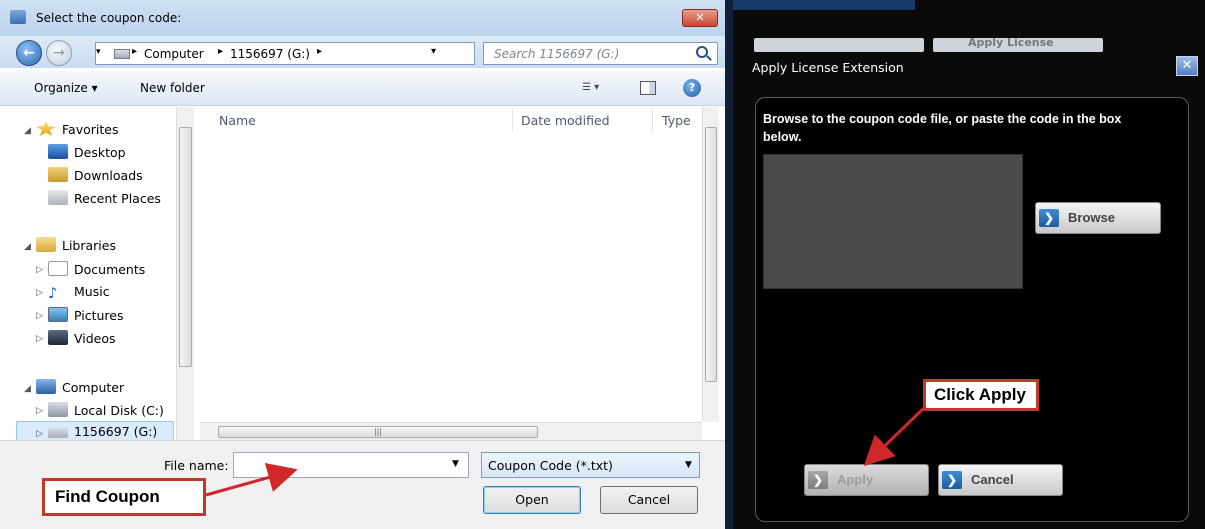  What do you see at coordinates (251, 480) in the screenshot?
I see `arrow-to-file-name` at bounding box center [251, 480].